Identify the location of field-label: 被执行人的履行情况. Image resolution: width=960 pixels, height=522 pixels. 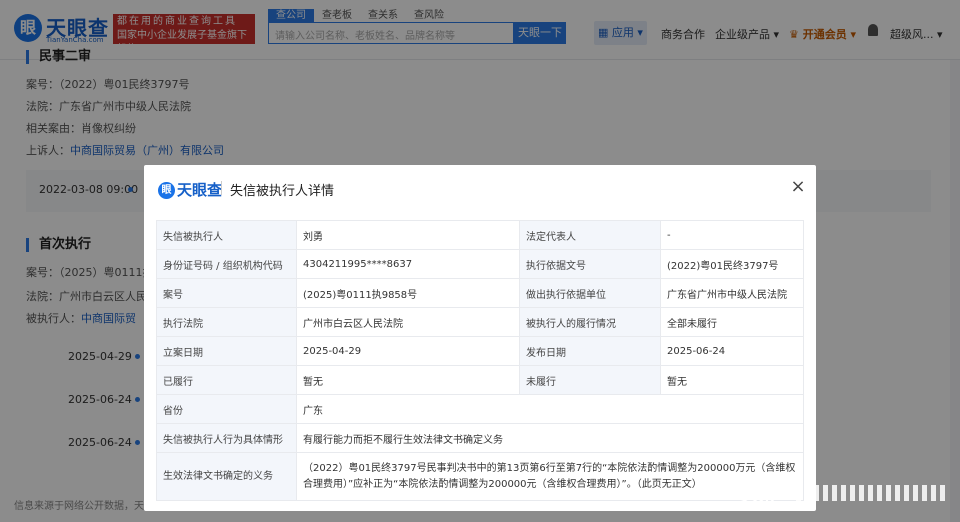
(590, 322).